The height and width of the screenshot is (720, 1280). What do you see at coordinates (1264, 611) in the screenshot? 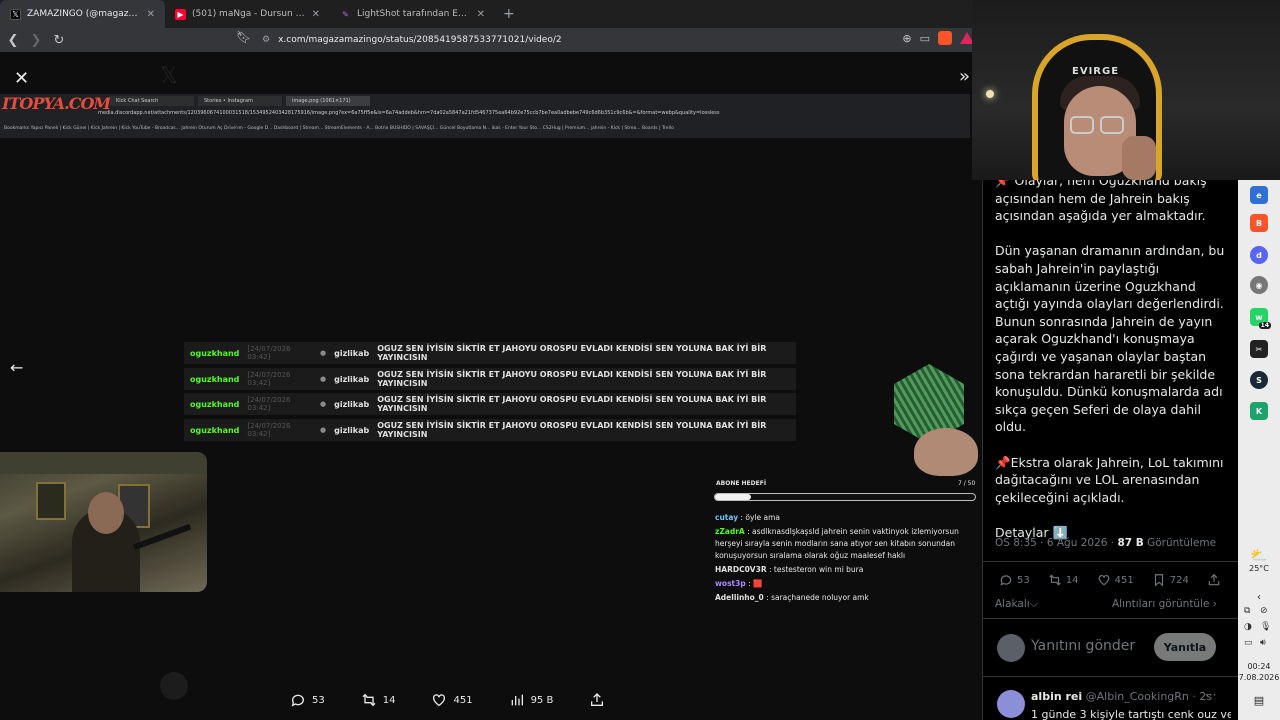
I see `tray-app-icon: ⊘` at bounding box center [1264, 611].